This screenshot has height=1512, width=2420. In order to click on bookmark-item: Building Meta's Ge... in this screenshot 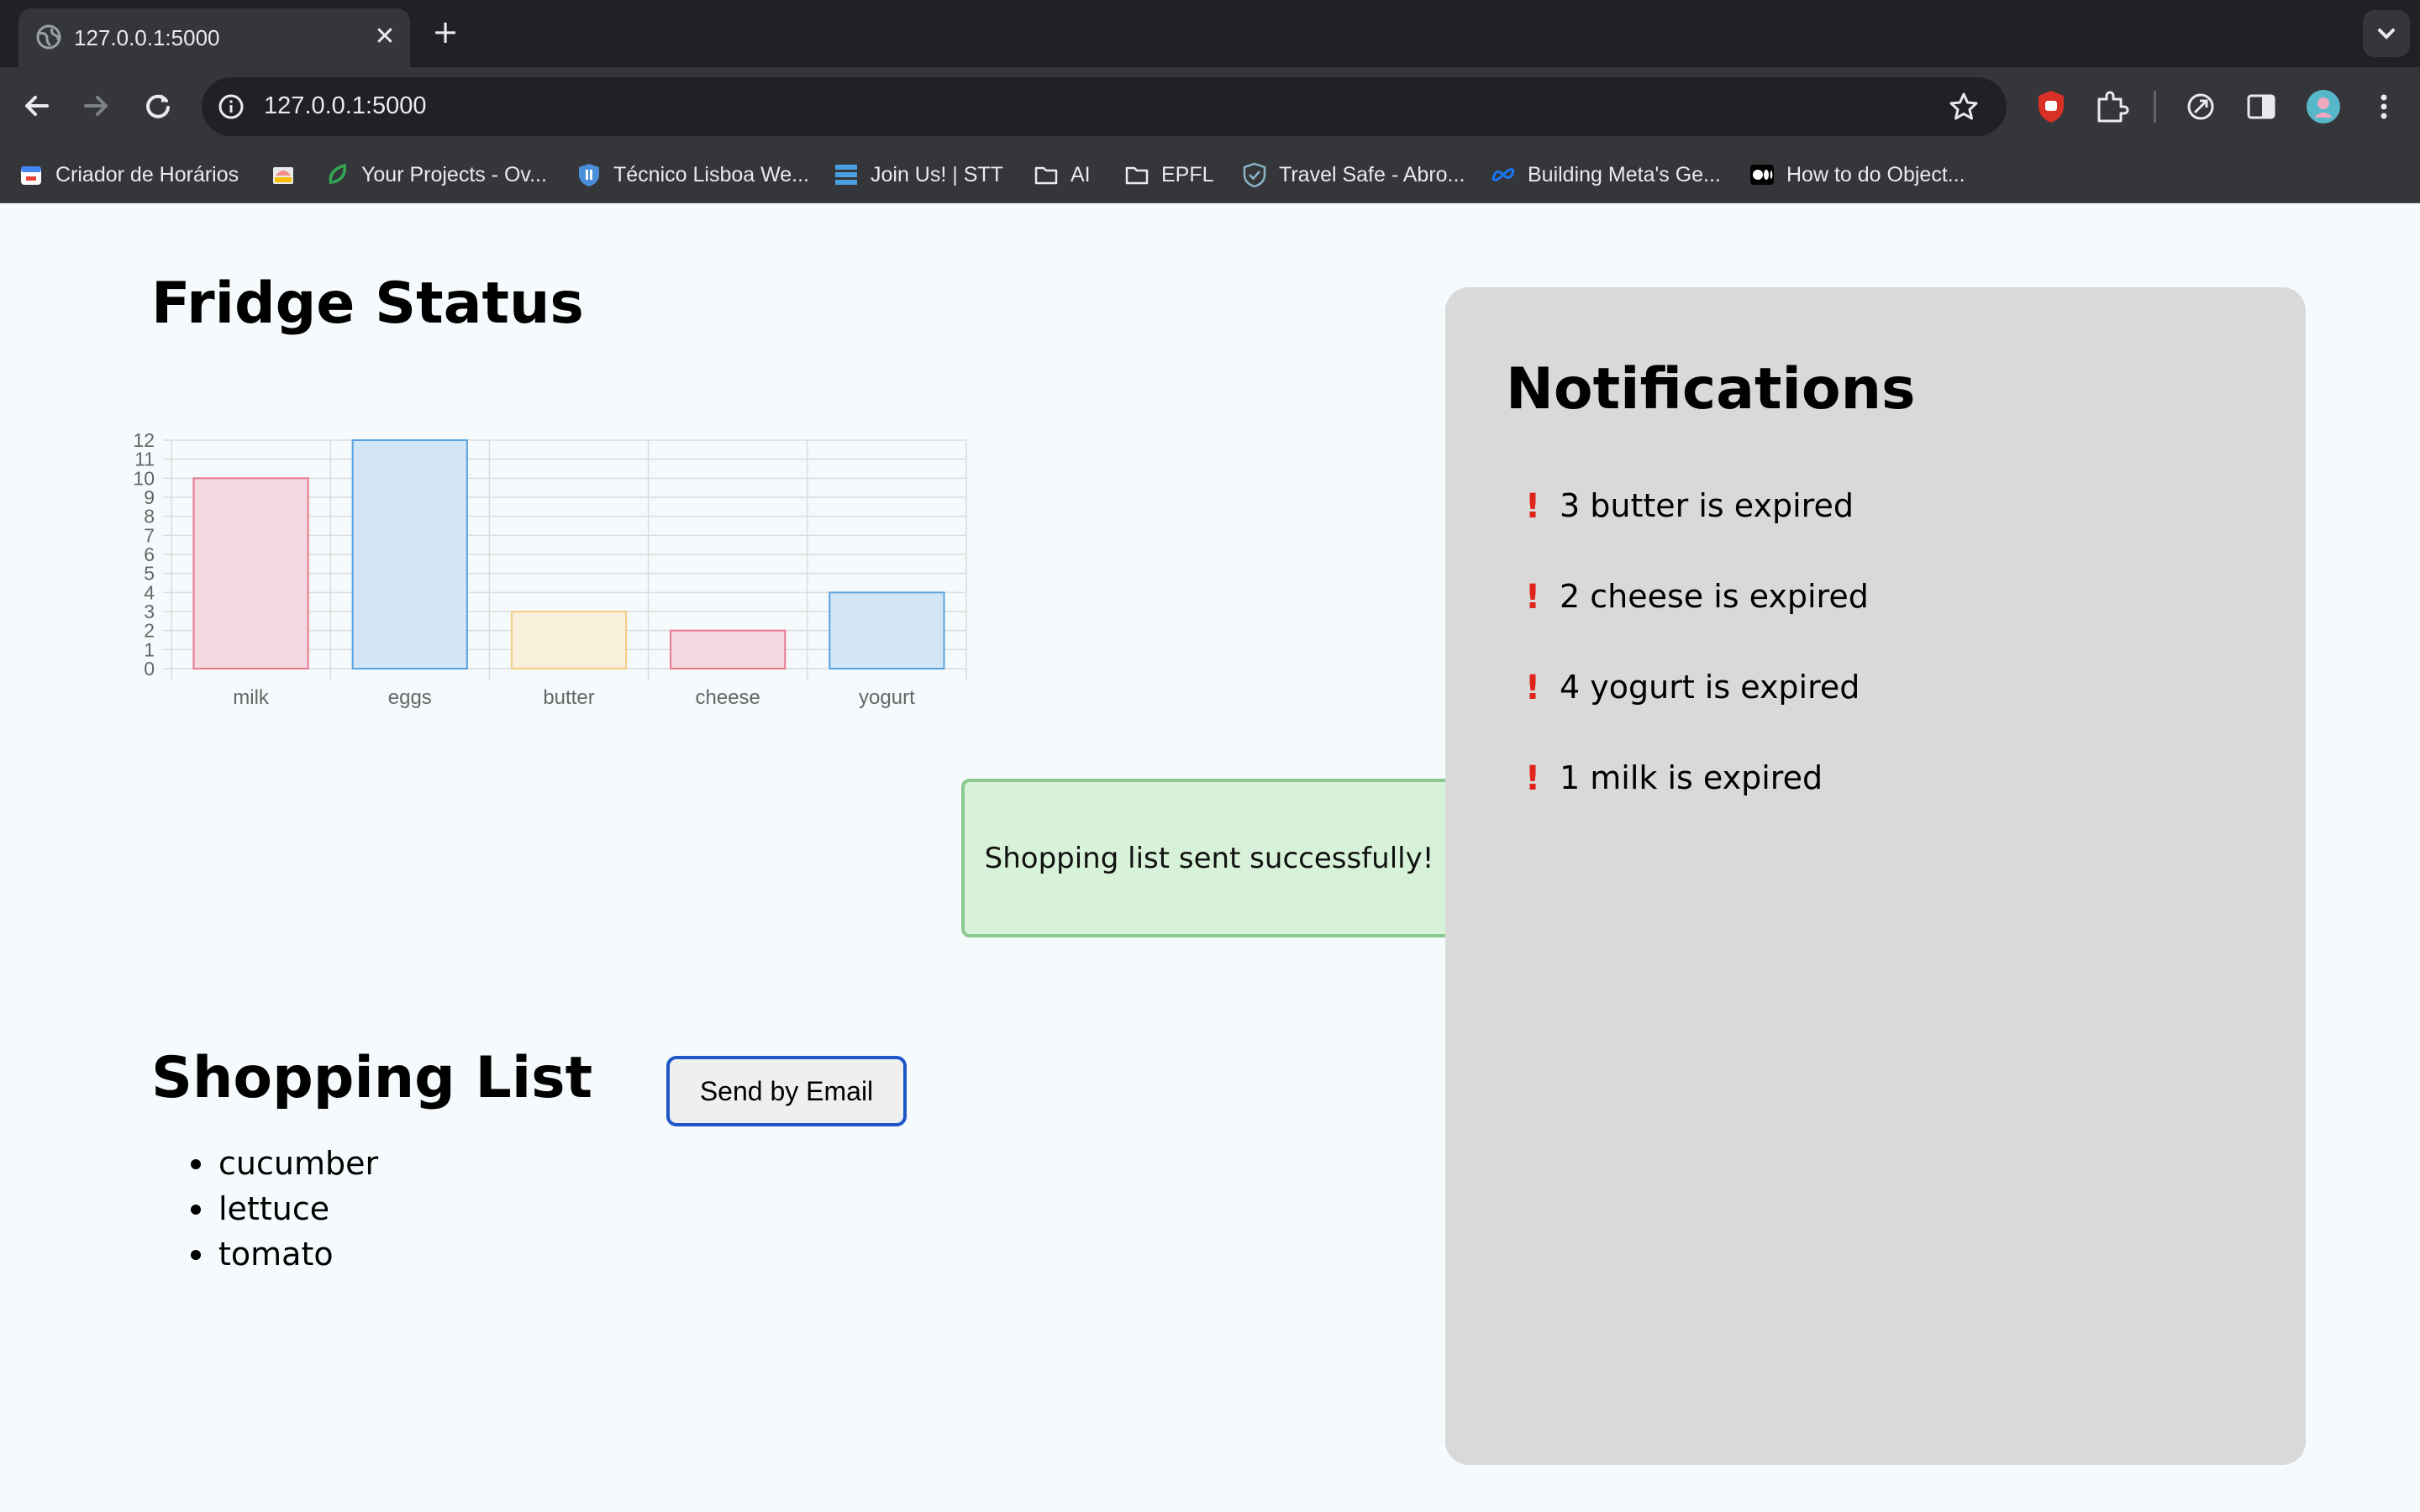, I will do `click(1606, 175)`.